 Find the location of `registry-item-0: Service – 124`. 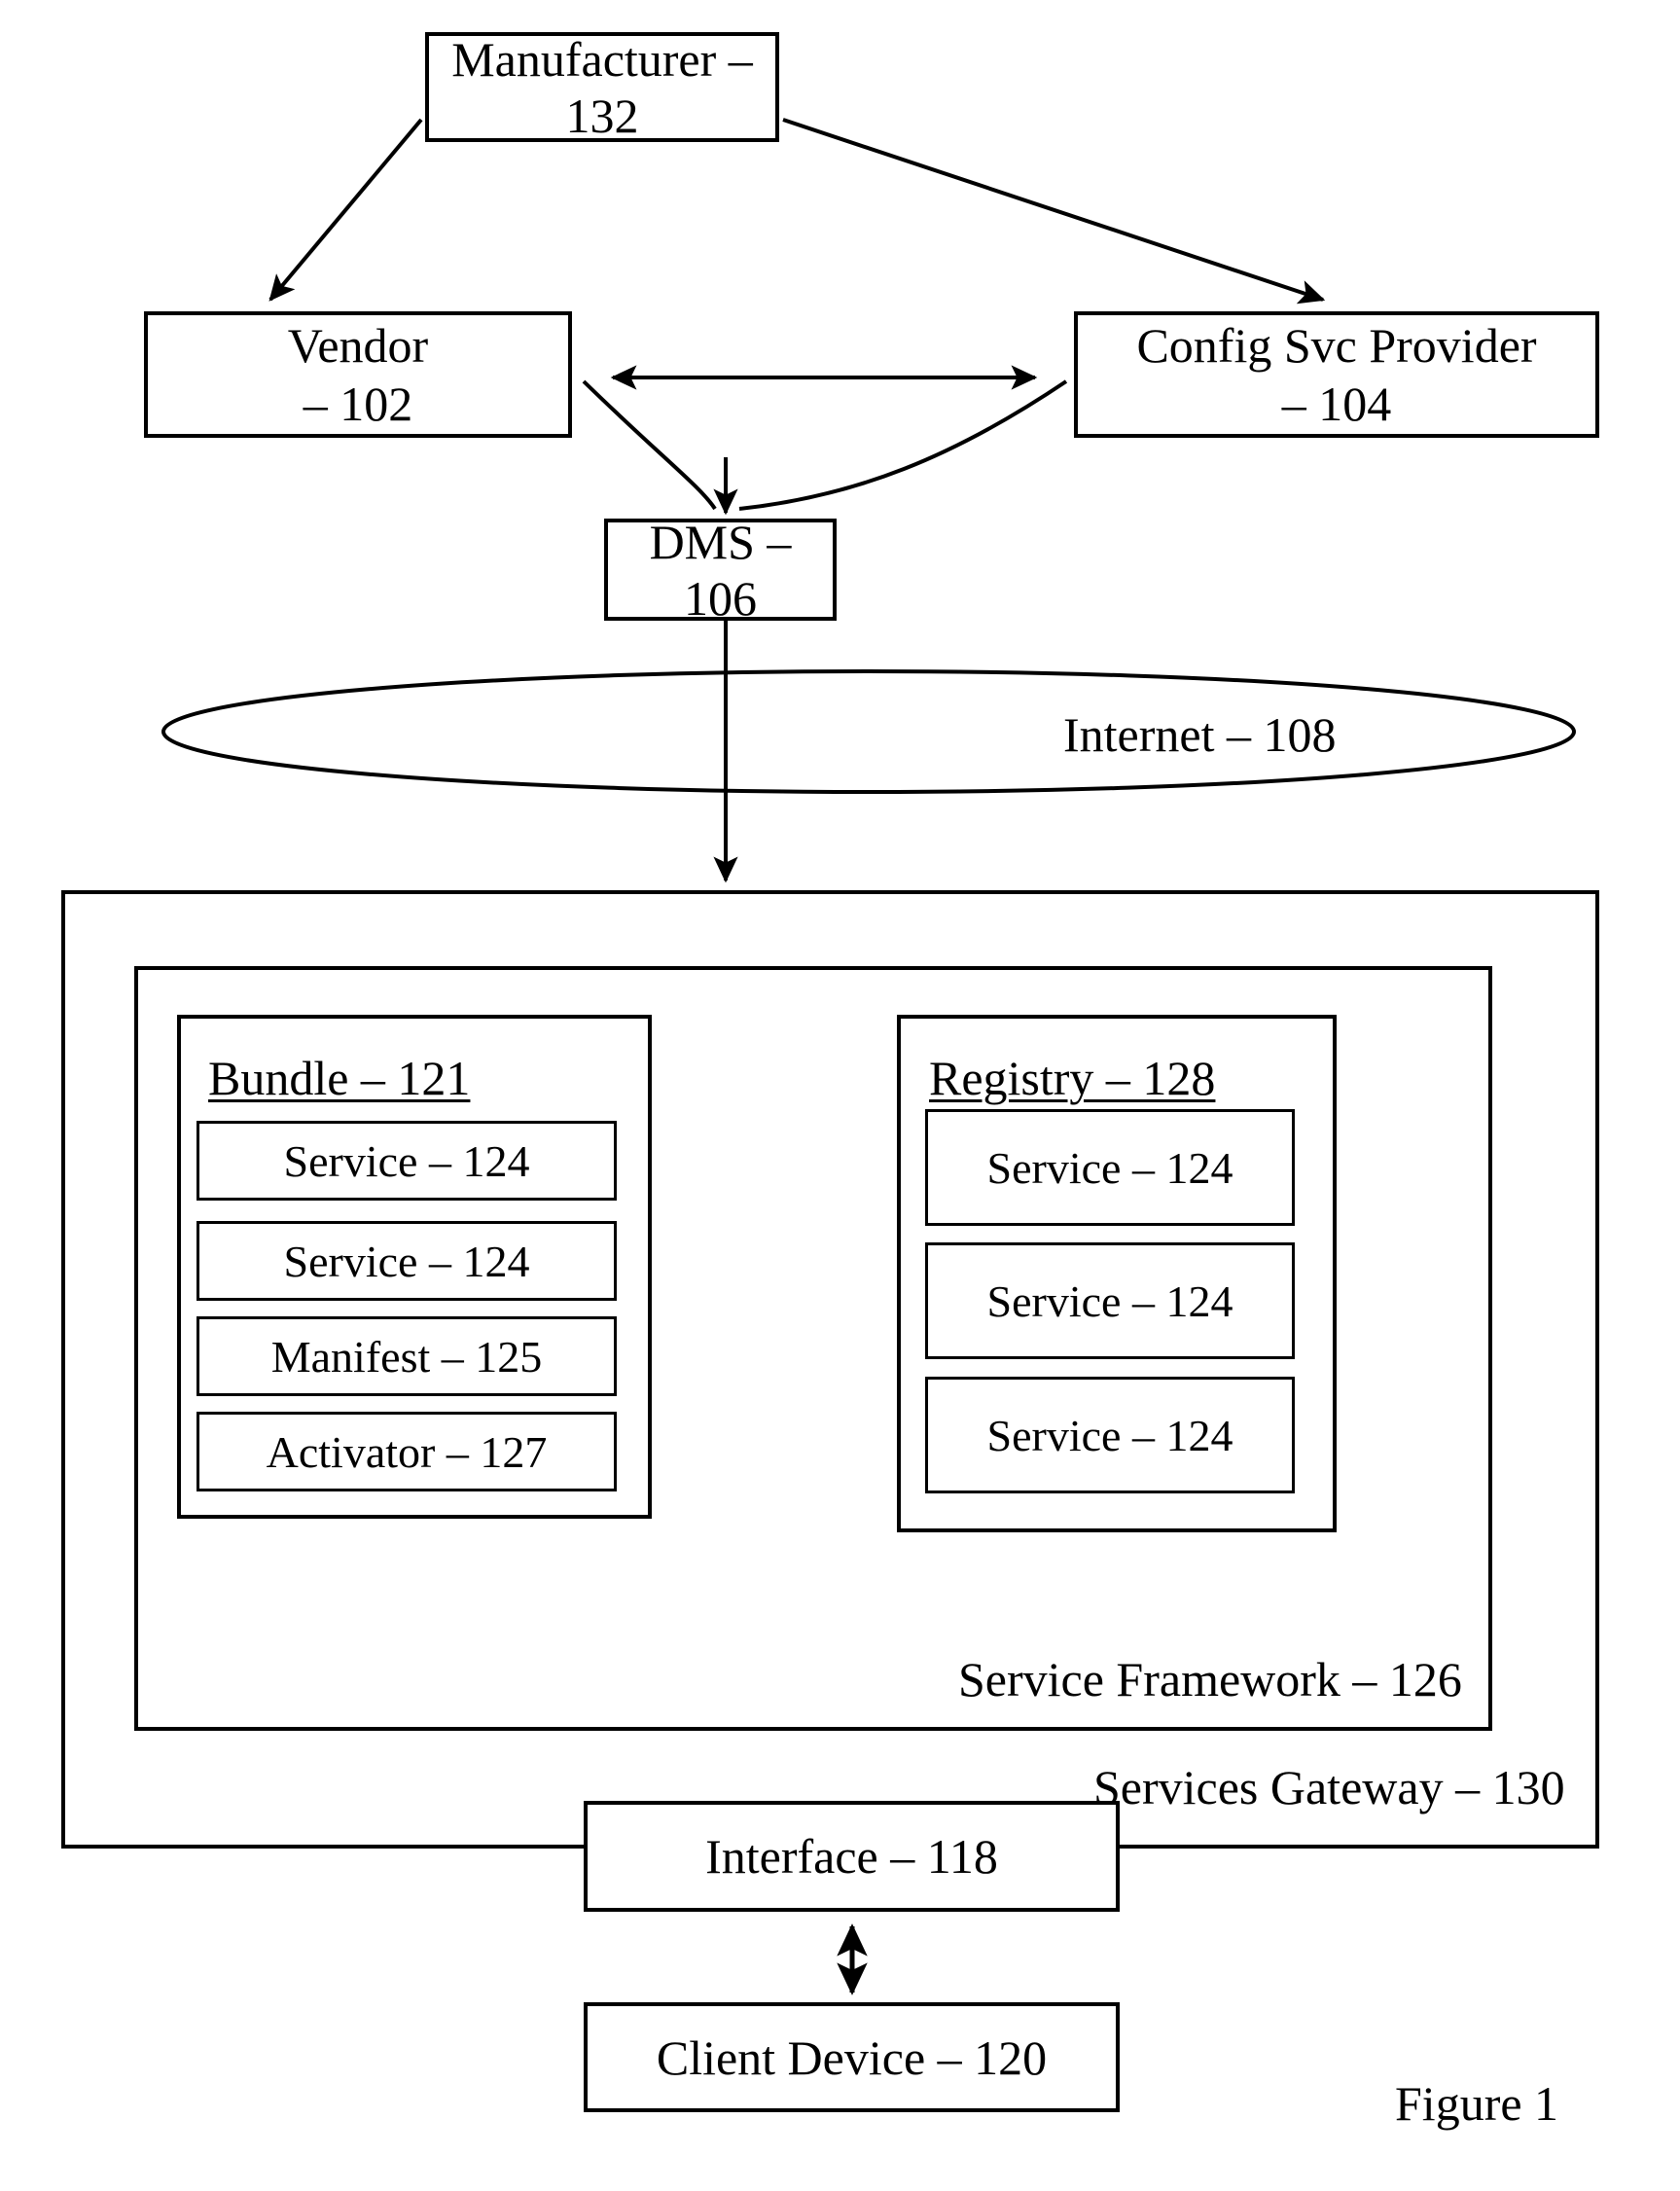

registry-item-0: Service – 124 is located at coordinates (1110, 1167).